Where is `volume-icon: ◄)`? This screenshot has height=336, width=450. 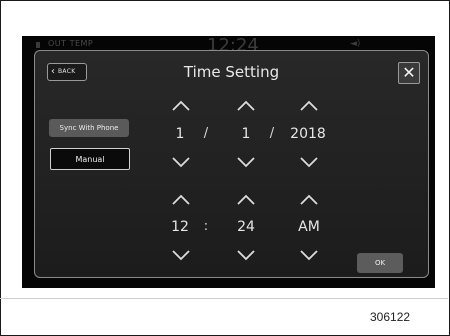
volume-icon: ◄) is located at coordinates (355, 44).